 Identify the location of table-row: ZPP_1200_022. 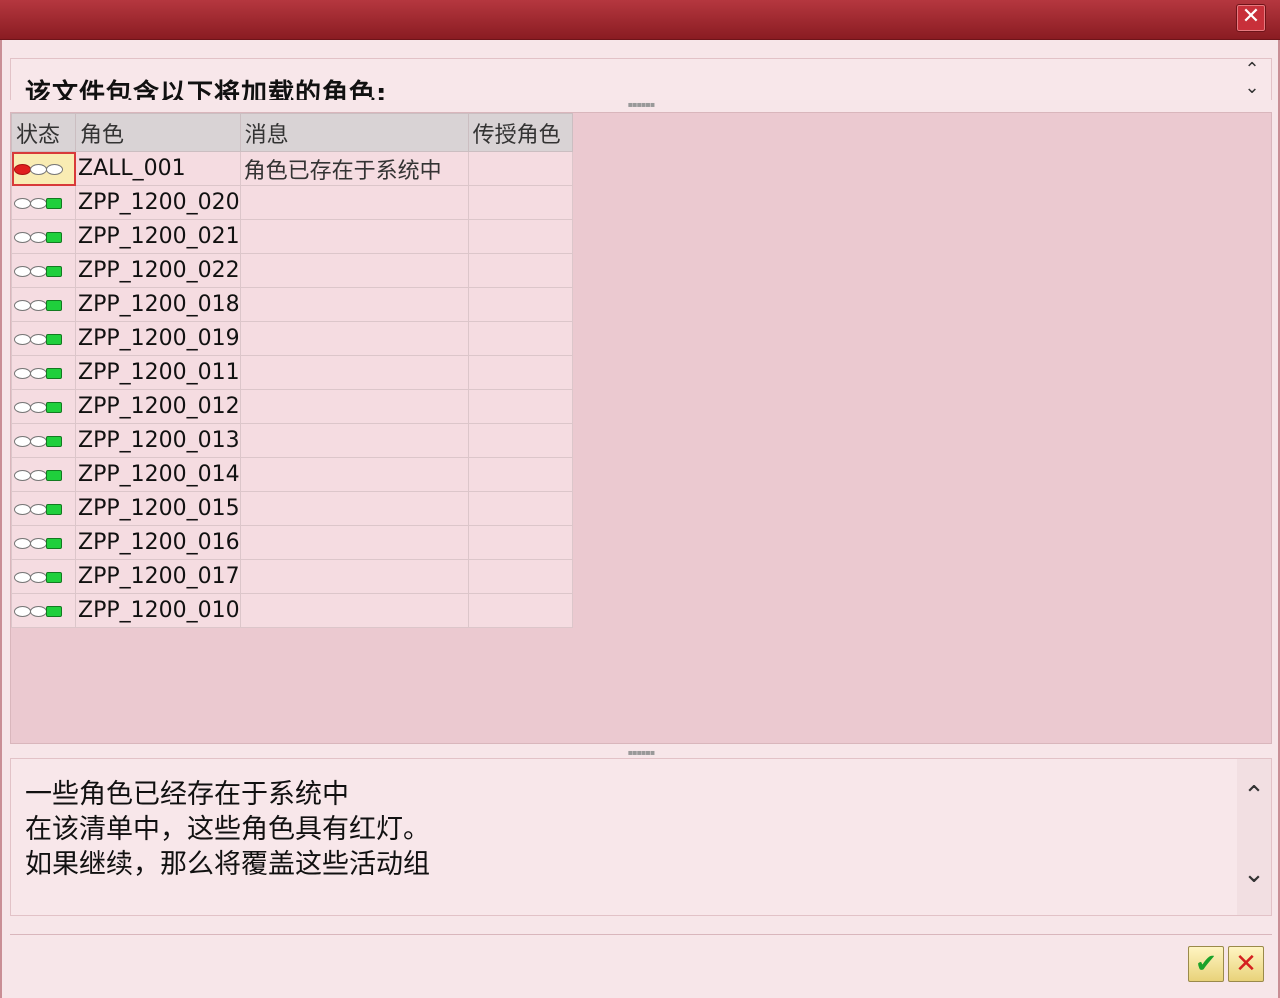
(292, 270).